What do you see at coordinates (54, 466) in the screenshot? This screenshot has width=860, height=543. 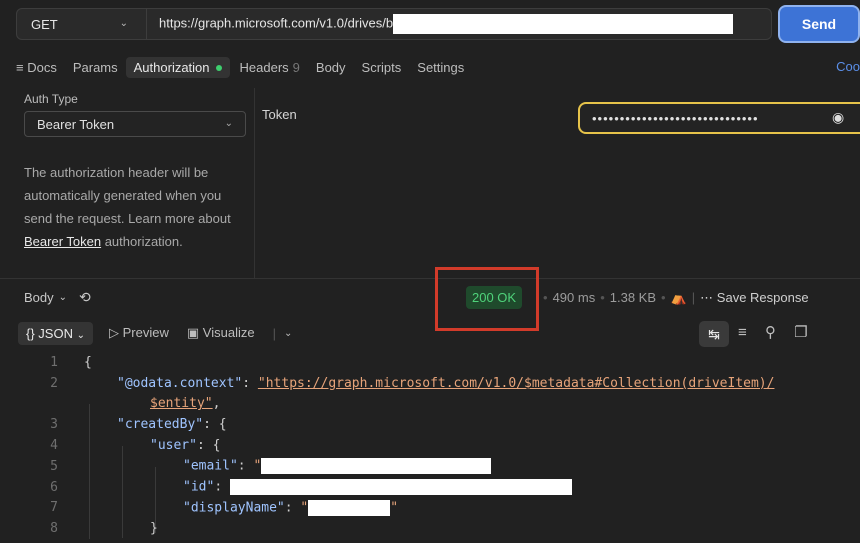 I see `line-number: 5` at bounding box center [54, 466].